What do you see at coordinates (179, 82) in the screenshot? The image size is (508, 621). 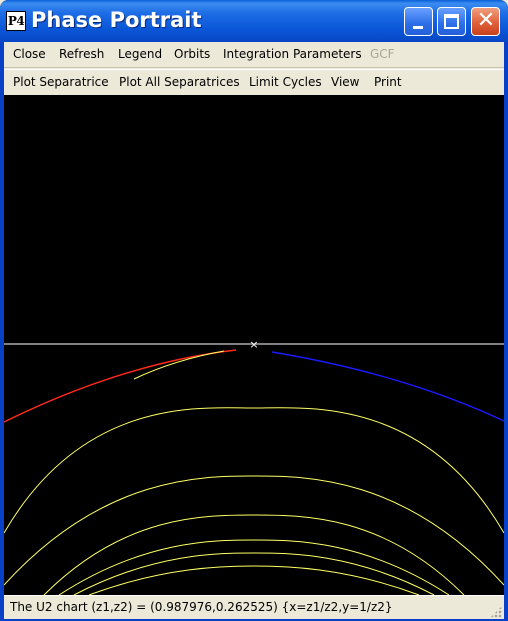 I see `menu-plot-all-separatrices: Plot All Separatrices` at bounding box center [179, 82].